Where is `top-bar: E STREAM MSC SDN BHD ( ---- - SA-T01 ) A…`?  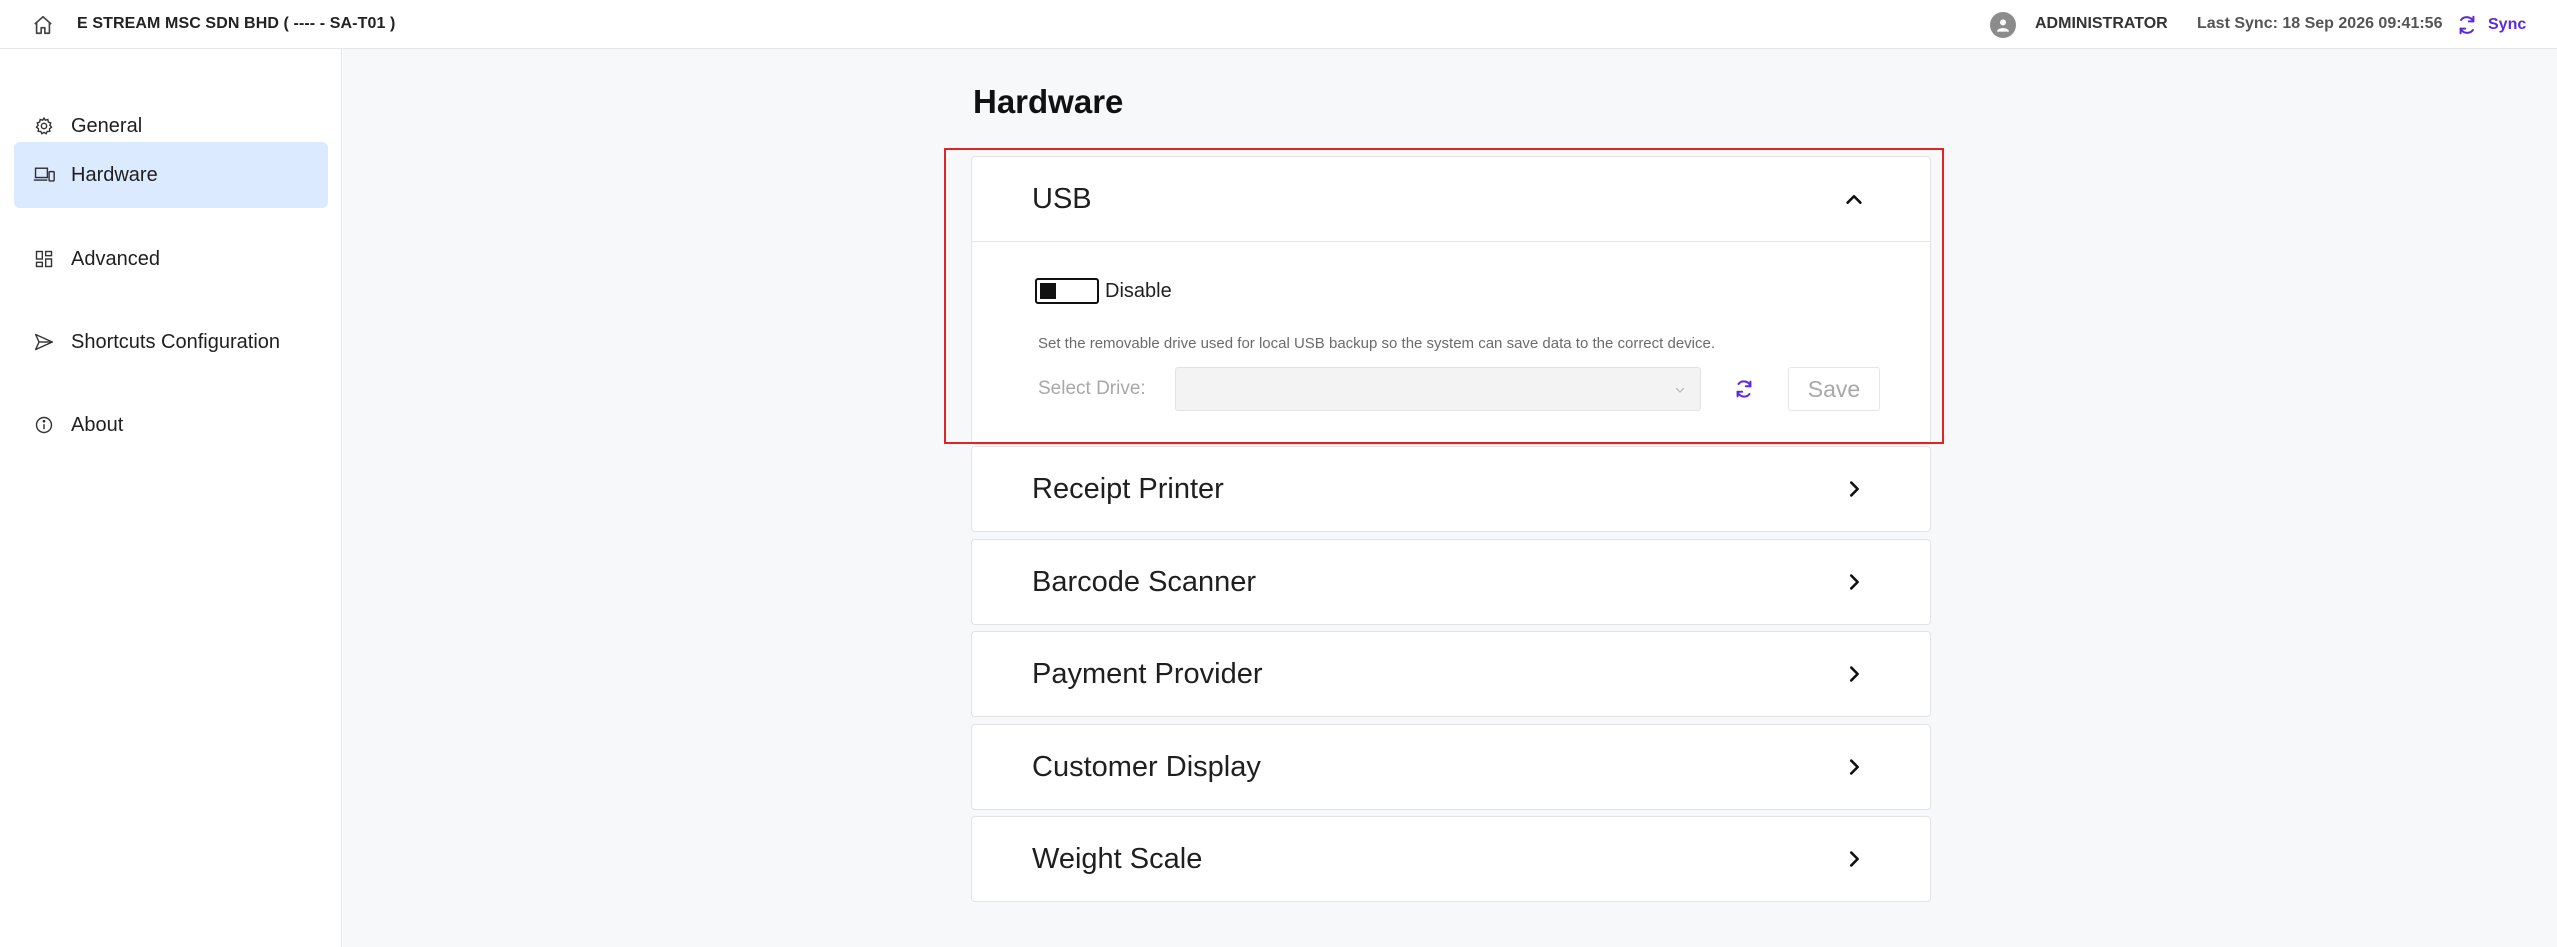 top-bar: E STREAM MSC SDN BHD ( ---- - SA-T01 ) A… is located at coordinates (1278, 24).